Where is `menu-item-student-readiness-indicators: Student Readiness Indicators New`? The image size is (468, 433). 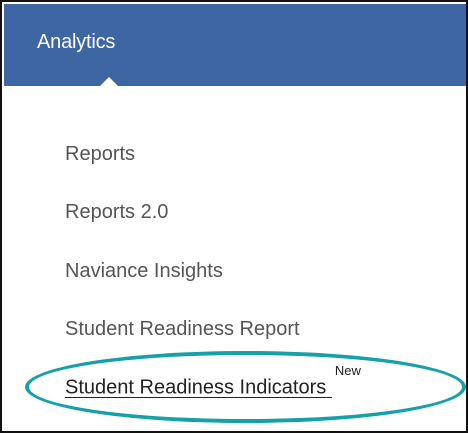
menu-item-student-readiness-indicators: Student Readiness Indicators New is located at coordinates (213, 382).